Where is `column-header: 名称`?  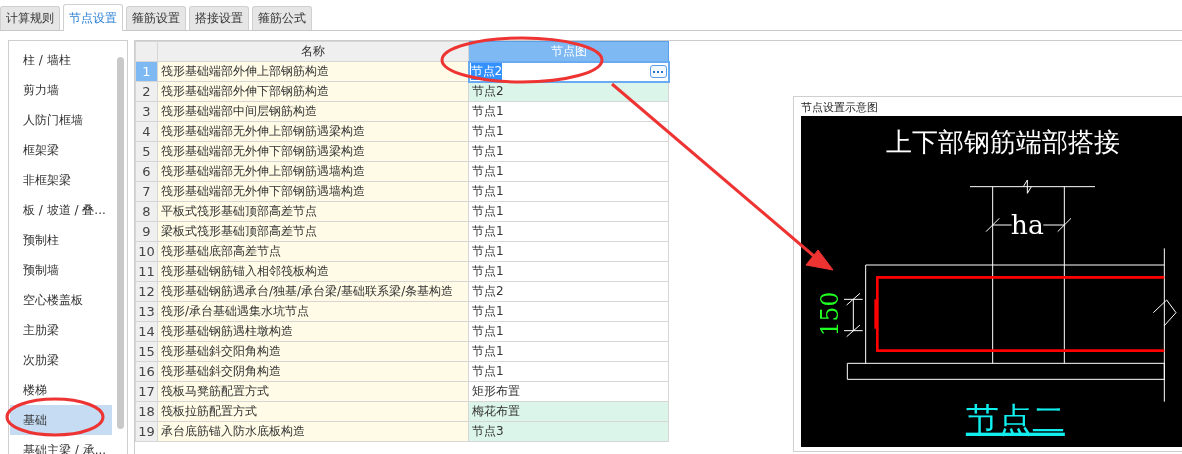 column-header: 名称 is located at coordinates (313, 51).